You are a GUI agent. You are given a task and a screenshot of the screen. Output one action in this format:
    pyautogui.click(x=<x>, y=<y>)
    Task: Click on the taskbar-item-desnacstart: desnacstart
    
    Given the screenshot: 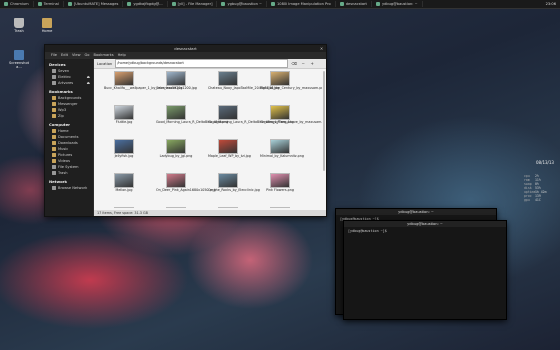 What is the action you would take?
    pyautogui.click(x=354, y=4)
    